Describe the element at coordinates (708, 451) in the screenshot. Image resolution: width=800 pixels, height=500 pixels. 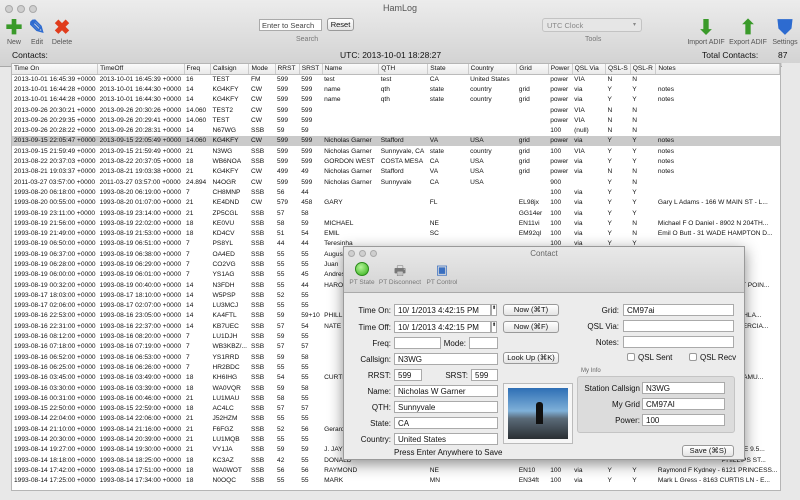
I see `save-button: Save (⌘S)` at that location.